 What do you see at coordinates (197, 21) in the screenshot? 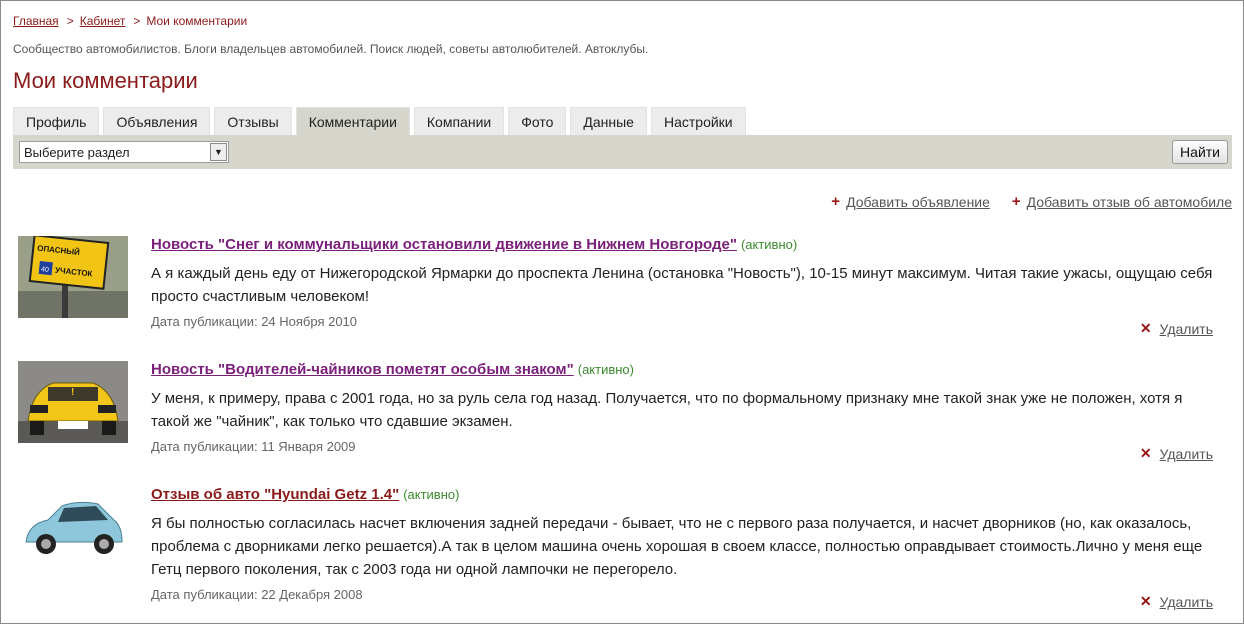
I see `breadcrumb-current: Мои комментарии` at bounding box center [197, 21].